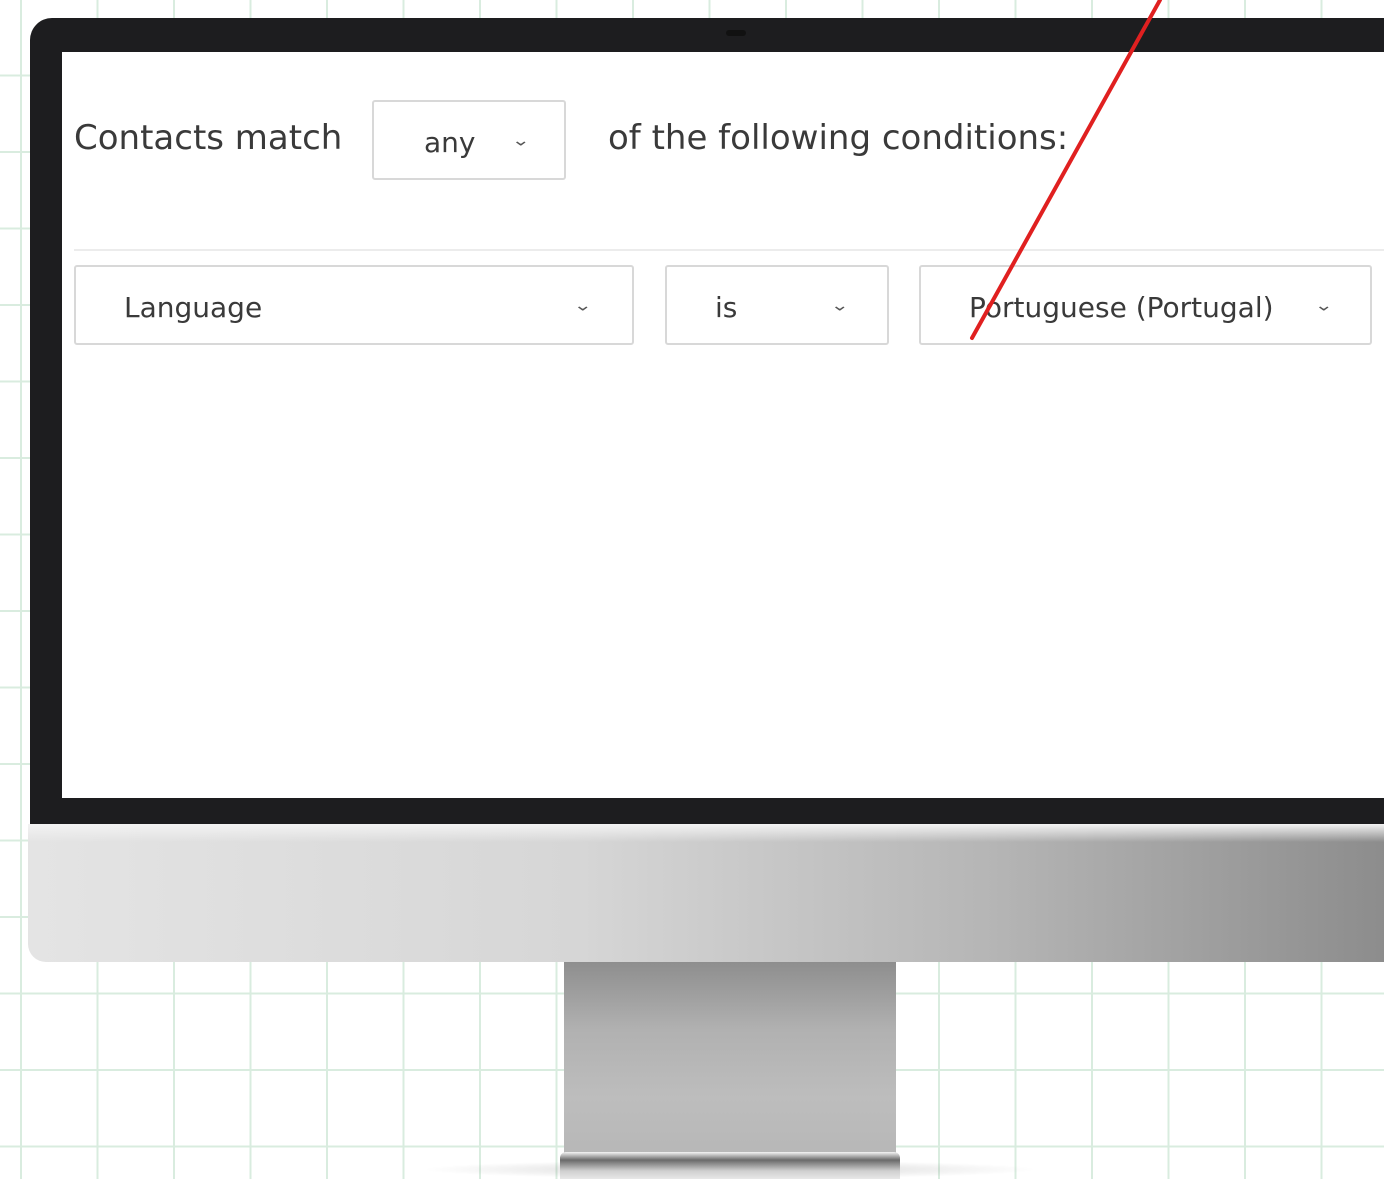  I want to click on condition-operator-select: is ⌄, so click(777, 305).